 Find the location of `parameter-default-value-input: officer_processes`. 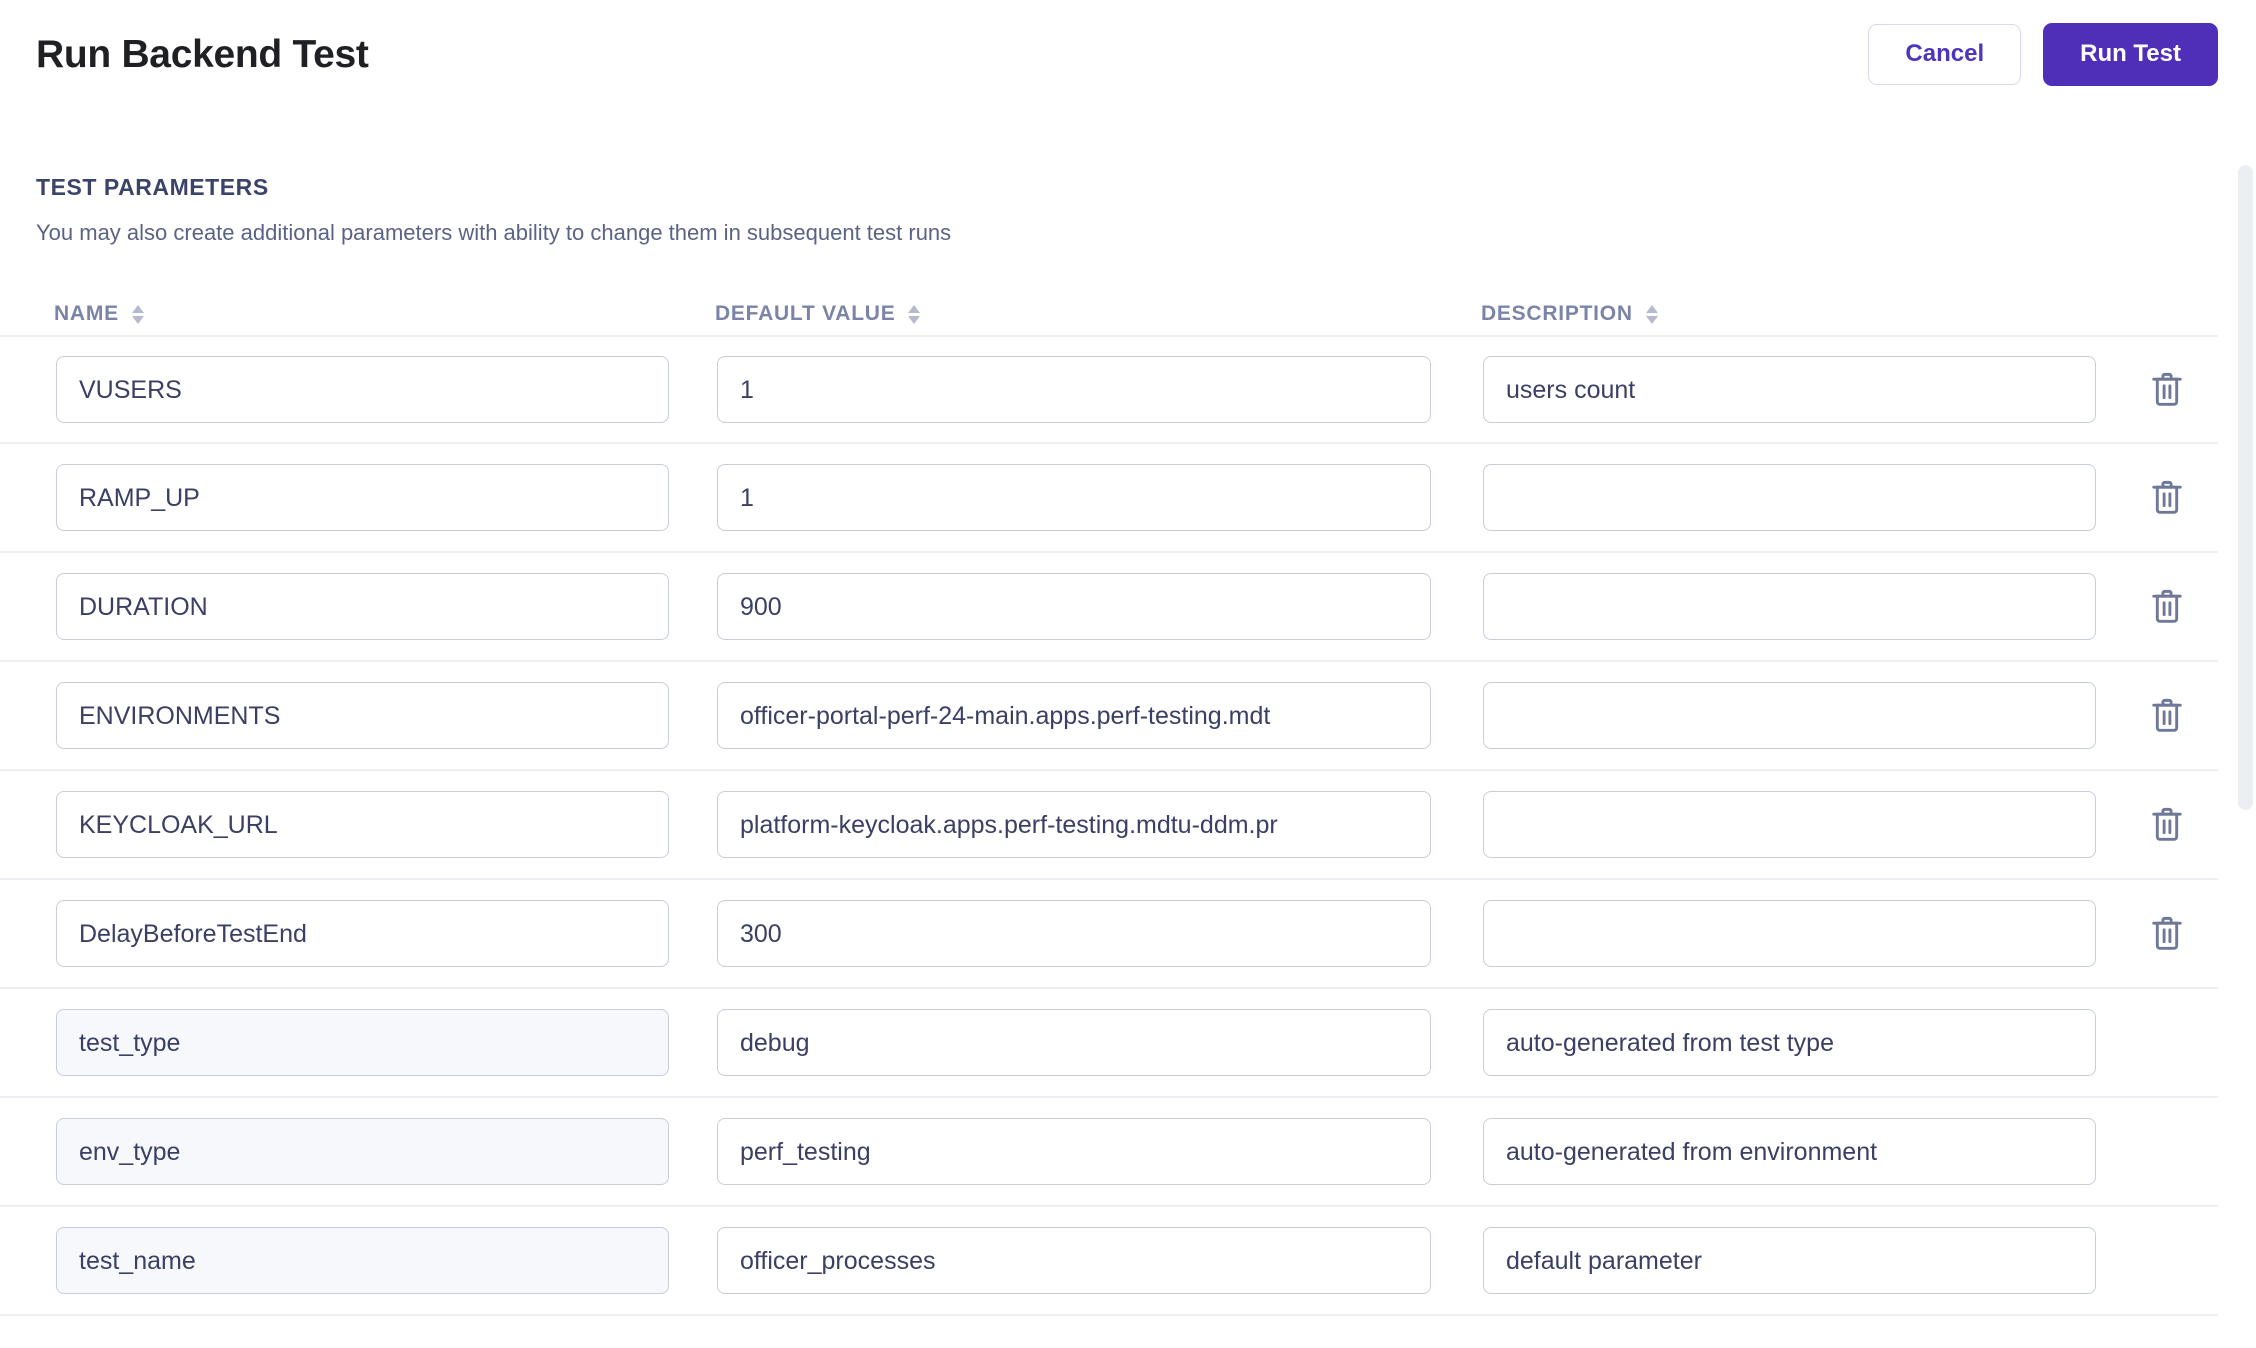

parameter-default-value-input: officer_processes is located at coordinates (1074, 1260).